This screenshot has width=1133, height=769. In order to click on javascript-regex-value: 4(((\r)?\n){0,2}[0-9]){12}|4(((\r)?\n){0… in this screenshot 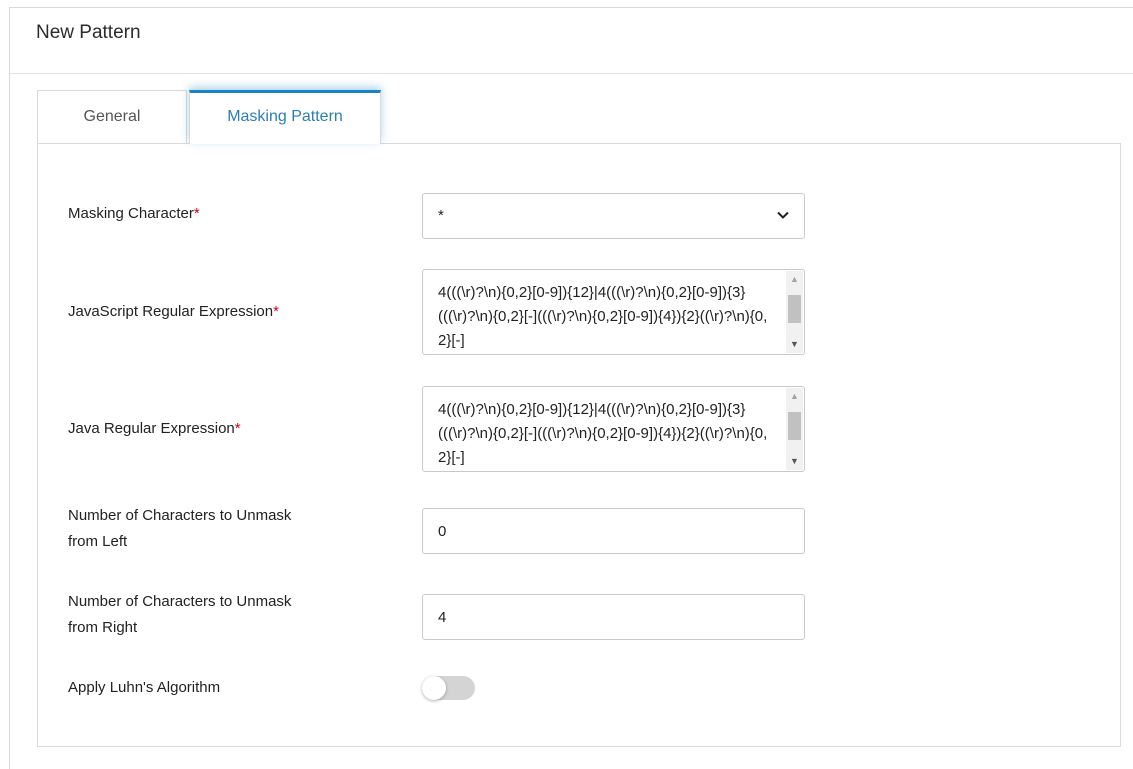, I will do `click(603, 316)`.